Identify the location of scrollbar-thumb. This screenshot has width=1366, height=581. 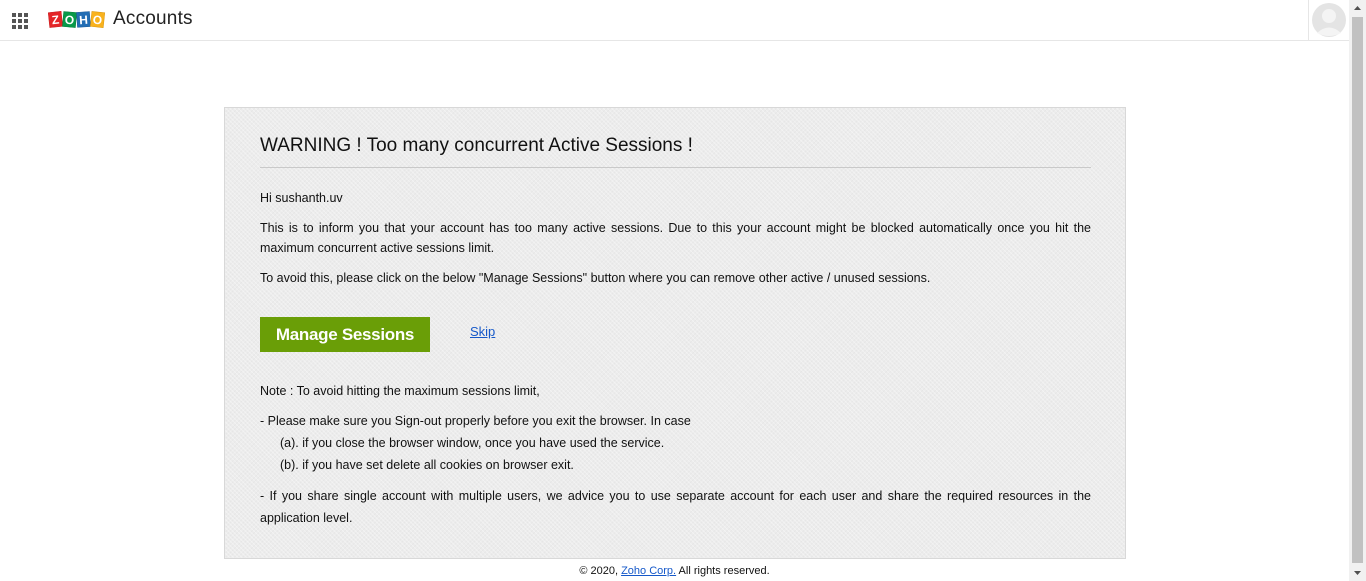
(1357, 290).